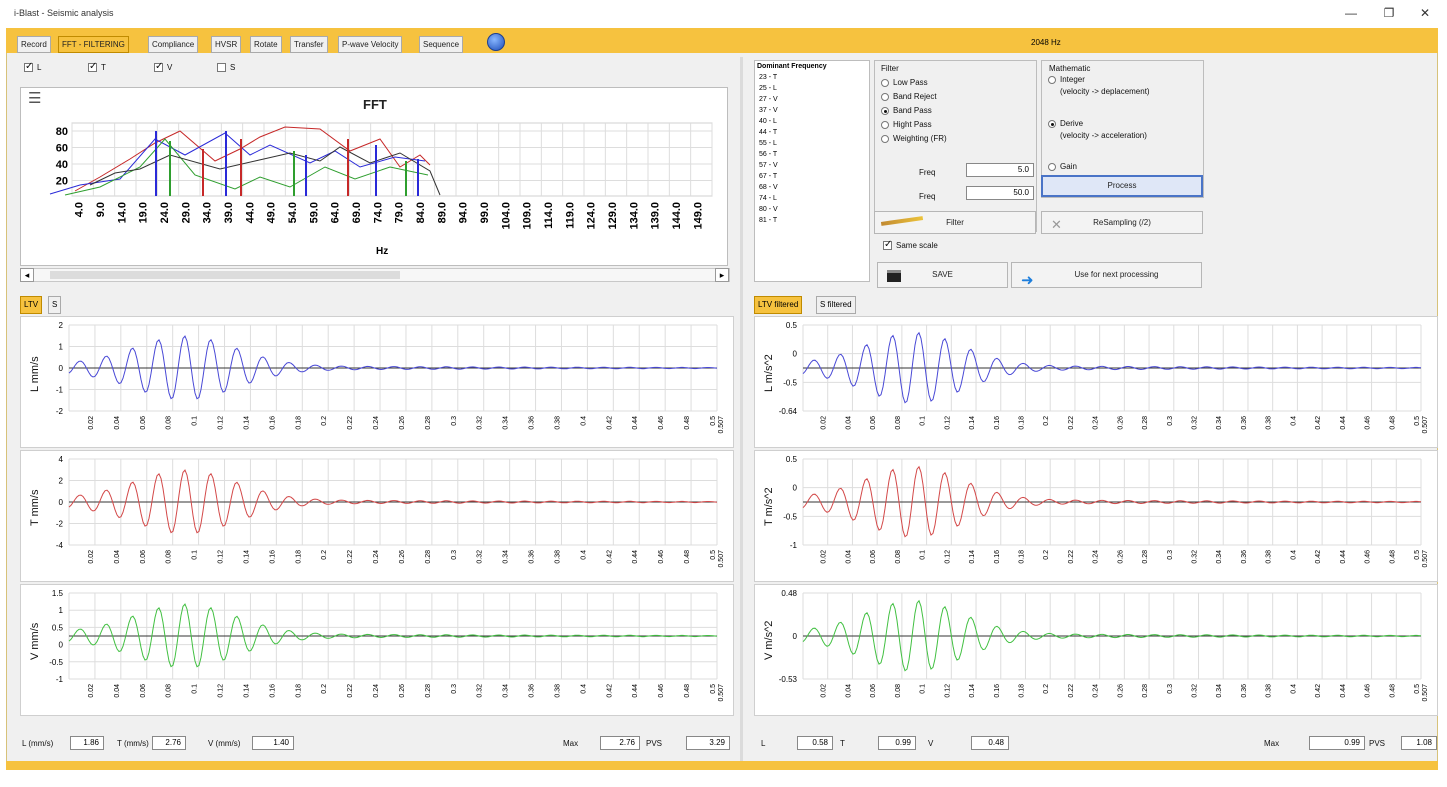 The height and width of the screenshot is (787, 1447). Describe the element at coordinates (813, 88) in the screenshot. I see `dominant-item: 25 - L` at that location.